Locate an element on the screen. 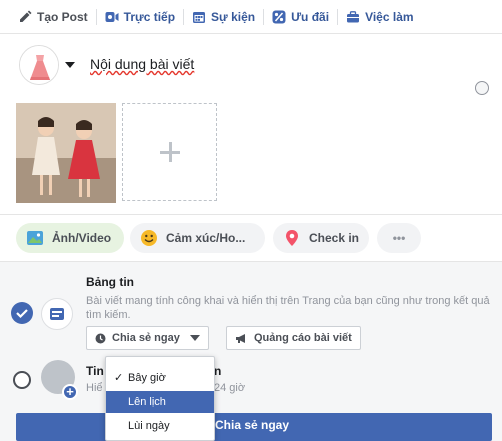 This screenshot has width=502, height=441. pencil-icon is located at coordinates (26, 16).